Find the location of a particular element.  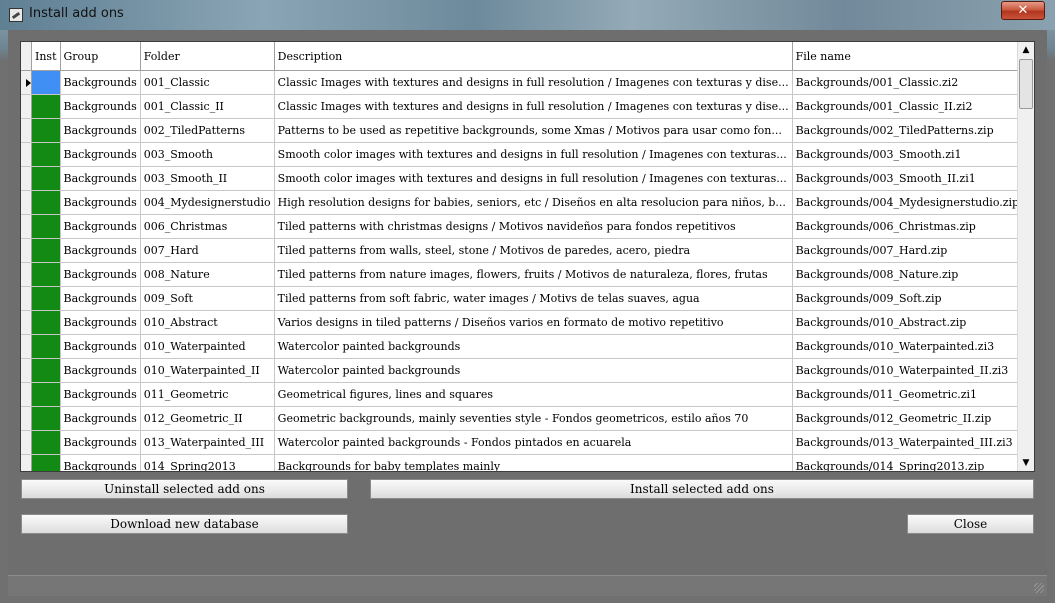

close-button: Close is located at coordinates (970, 524).